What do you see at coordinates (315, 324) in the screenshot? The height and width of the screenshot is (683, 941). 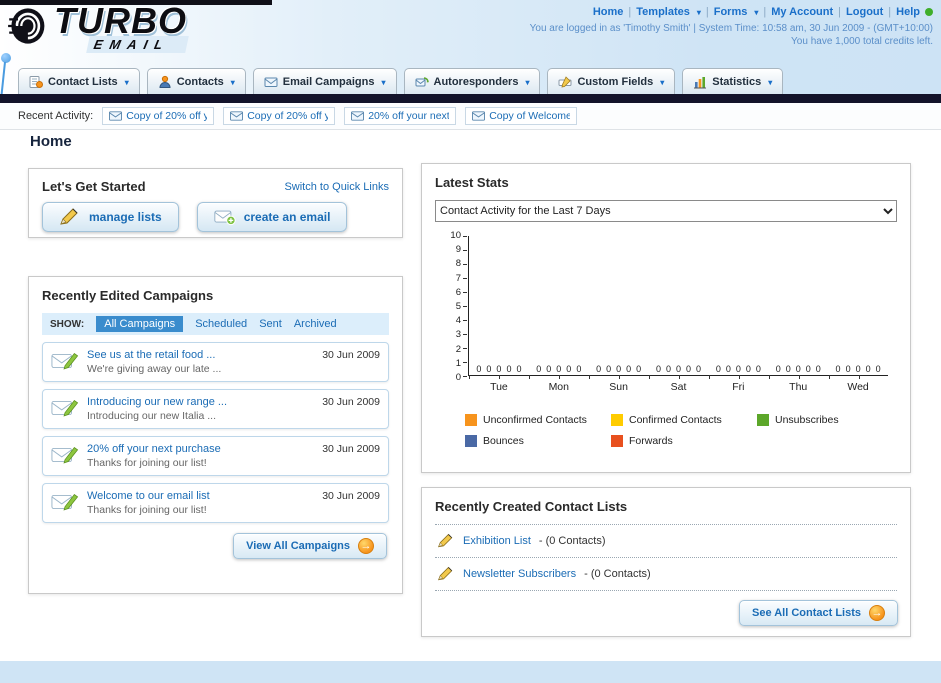 I see `filter-archived: Archived` at bounding box center [315, 324].